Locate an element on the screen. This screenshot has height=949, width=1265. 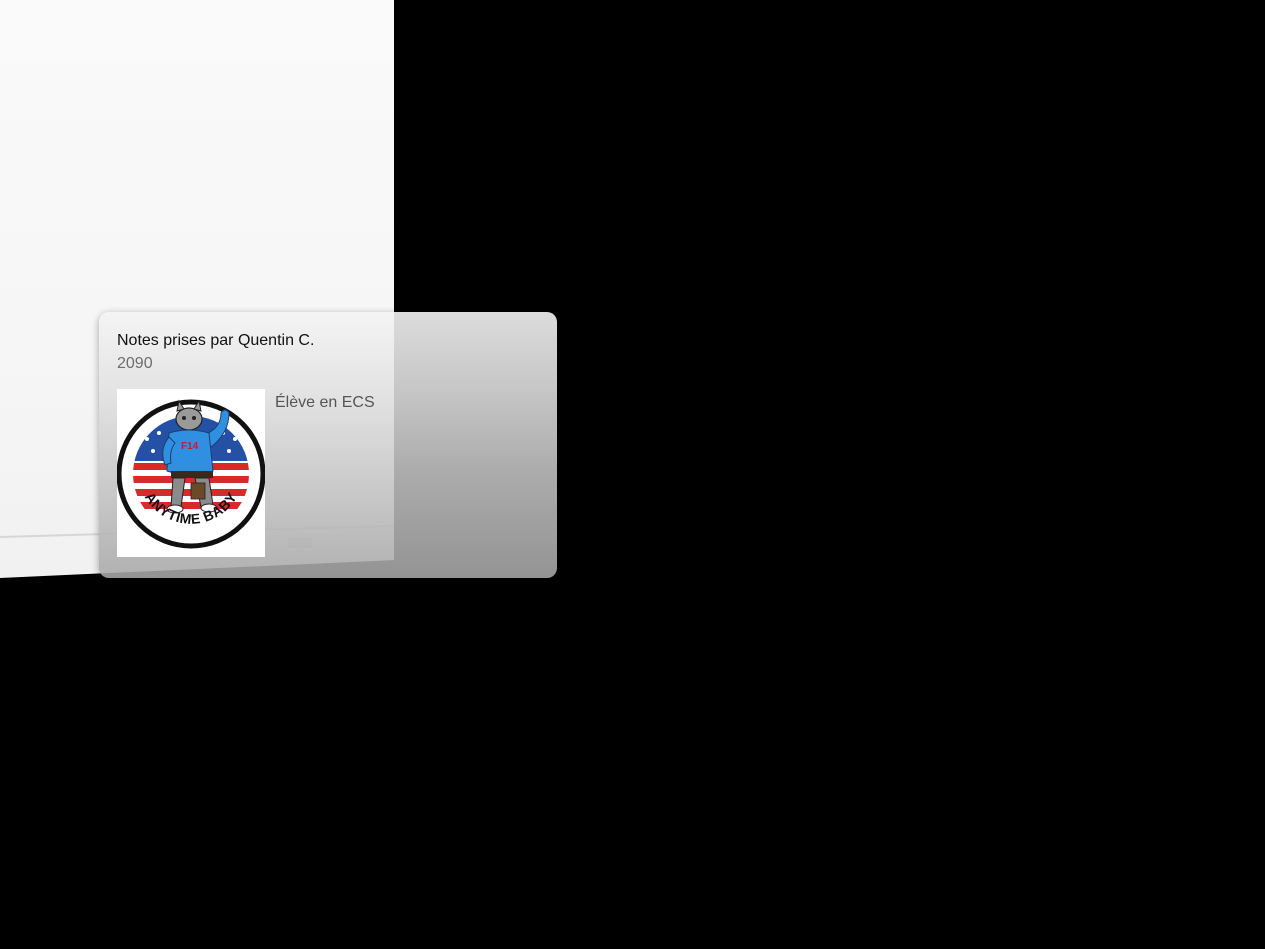
preview-subtitle: 2090 is located at coordinates (135, 363).